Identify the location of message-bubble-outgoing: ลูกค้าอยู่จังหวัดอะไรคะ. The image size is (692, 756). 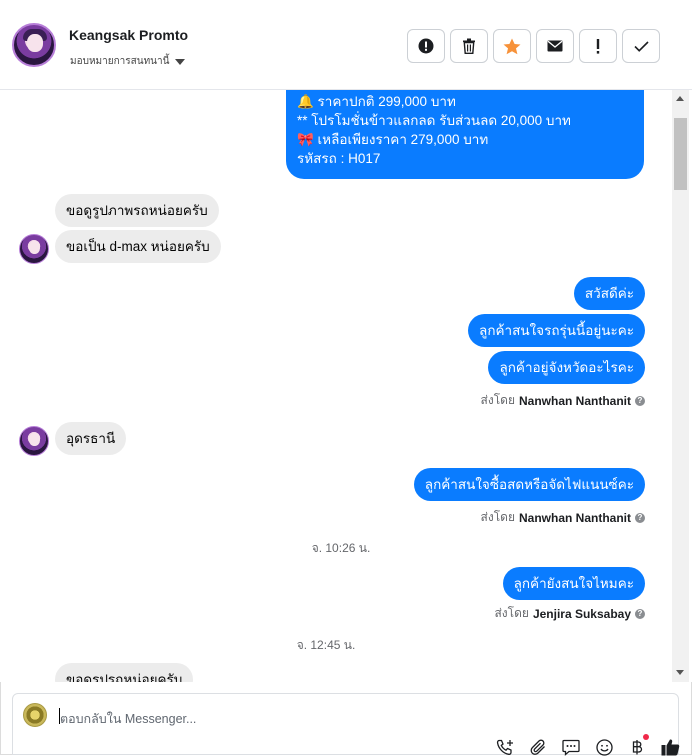
(566, 367).